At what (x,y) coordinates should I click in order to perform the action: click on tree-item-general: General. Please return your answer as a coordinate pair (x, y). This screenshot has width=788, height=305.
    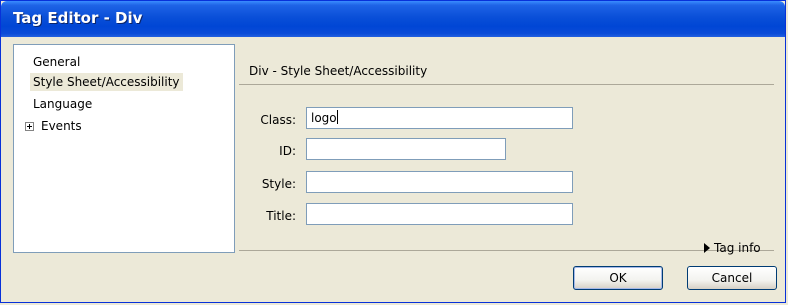
    Looking at the image, I should click on (56, 62).